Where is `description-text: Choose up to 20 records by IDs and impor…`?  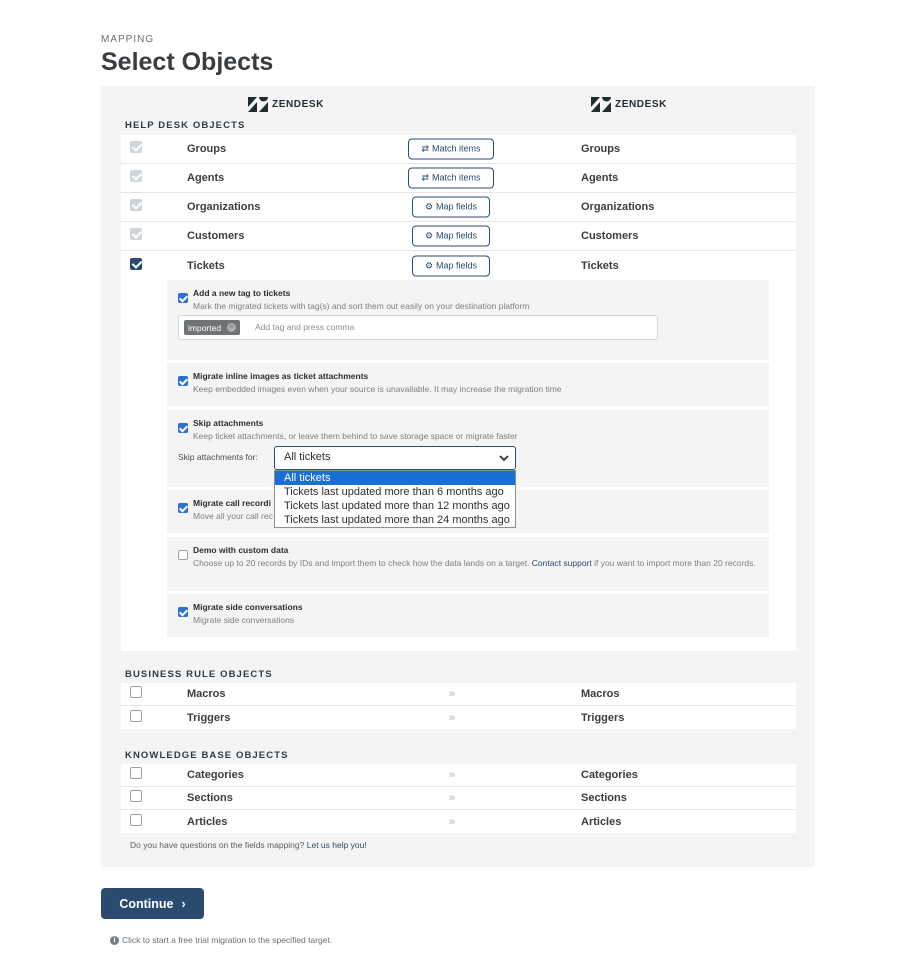 description-text: Choose up to 20 records by IDs and impor… is located at coordinates (362, 563).